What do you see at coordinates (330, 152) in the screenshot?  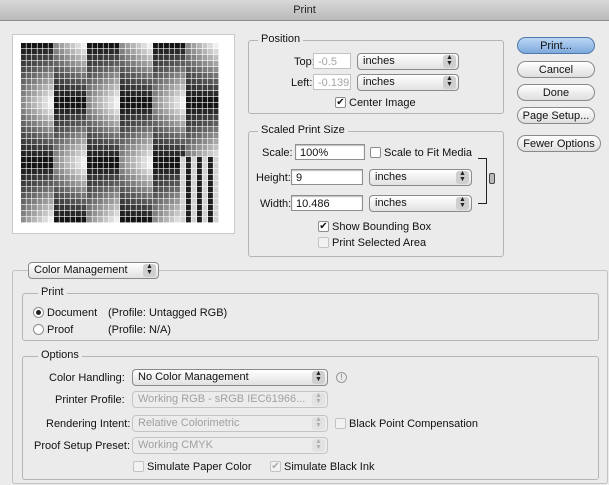 I see `scale-field: 100%` at bounding box center [330, 152].